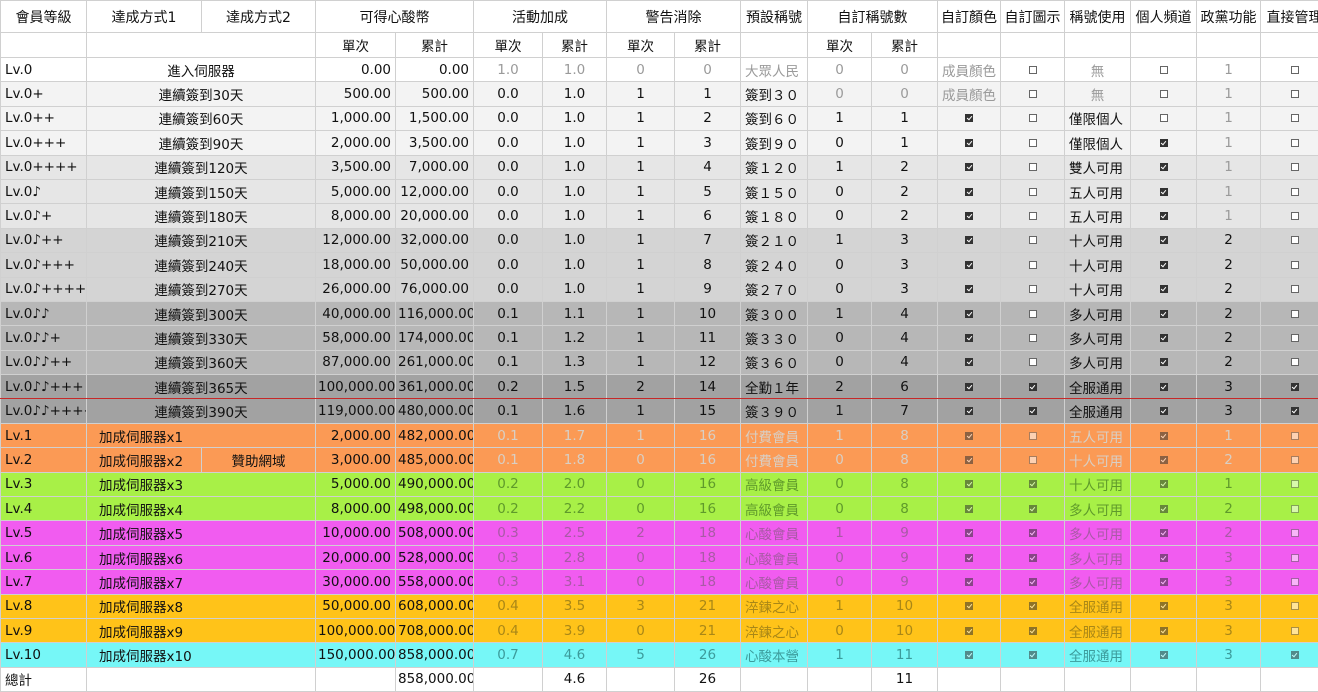  Describe the element at coordinates (708, 679) in the screenshot. I see `totals-warnings: 26` at that location.